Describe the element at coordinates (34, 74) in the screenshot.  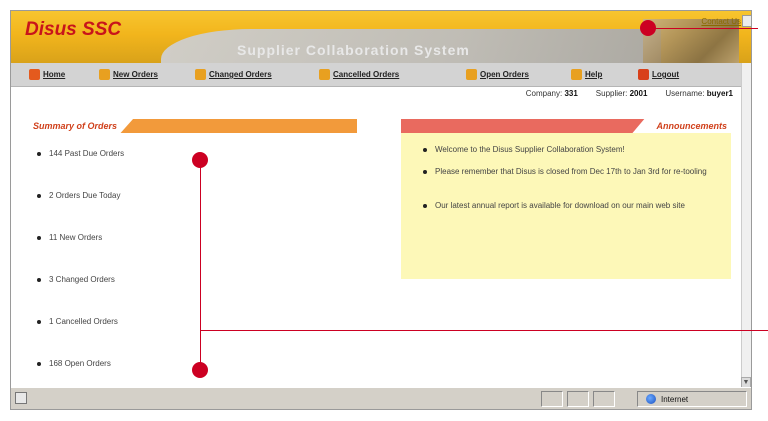
I see `home-icon` at that location.